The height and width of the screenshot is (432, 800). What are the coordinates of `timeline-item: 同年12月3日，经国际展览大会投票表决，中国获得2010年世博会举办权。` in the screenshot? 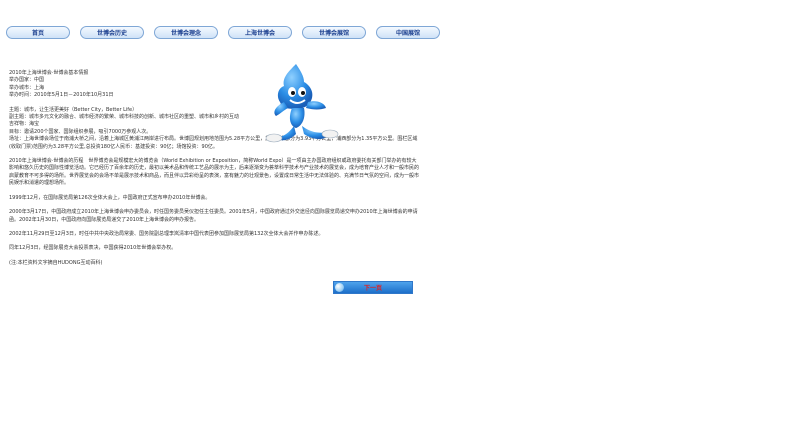 It's located at (93, 248).